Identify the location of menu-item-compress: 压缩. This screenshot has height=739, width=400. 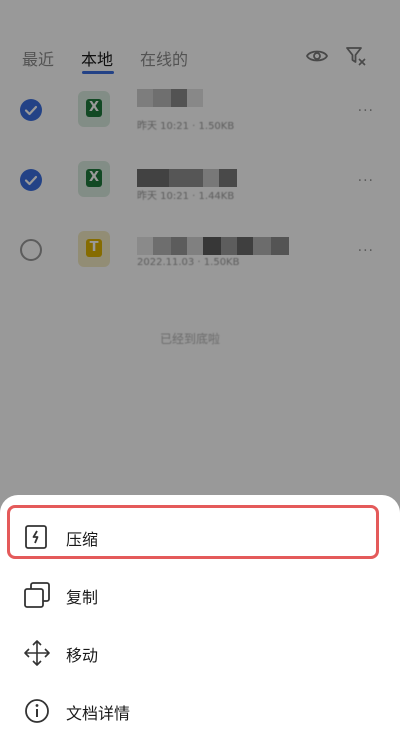
(200, 535).